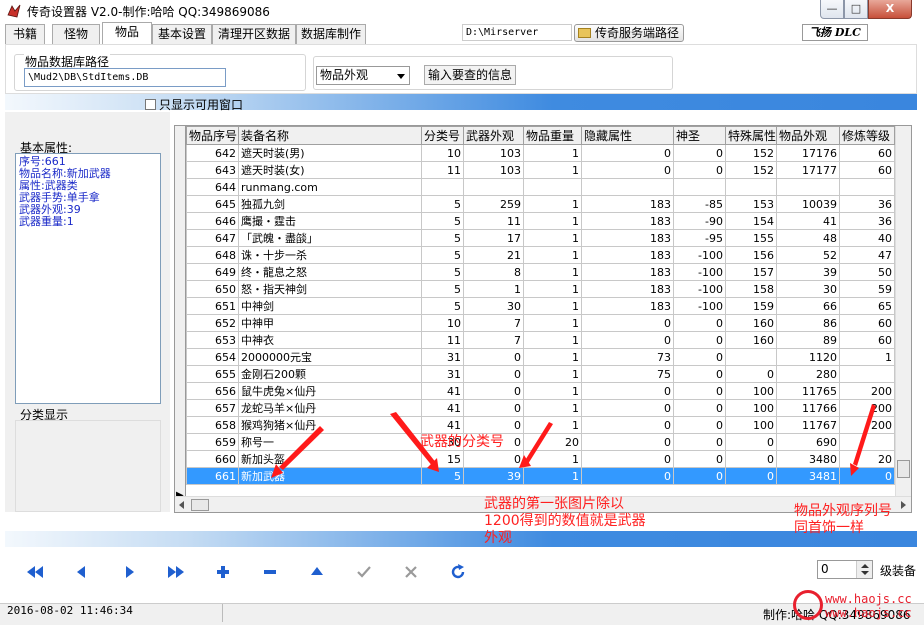 Image resolution: width=924 pixels, height=625 pixels. I want to click on table-cell: 155, so click(751, 238).